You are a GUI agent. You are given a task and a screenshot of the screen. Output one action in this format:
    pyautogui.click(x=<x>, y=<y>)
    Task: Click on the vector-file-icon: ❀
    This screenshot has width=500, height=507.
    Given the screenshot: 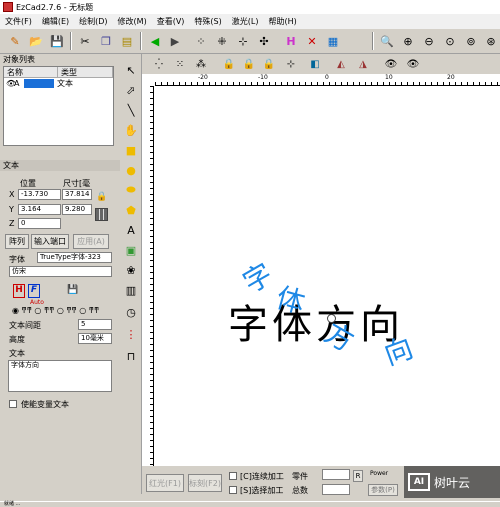 What is the action you would take?
    pyautogui.click(x=131, y=270)
    